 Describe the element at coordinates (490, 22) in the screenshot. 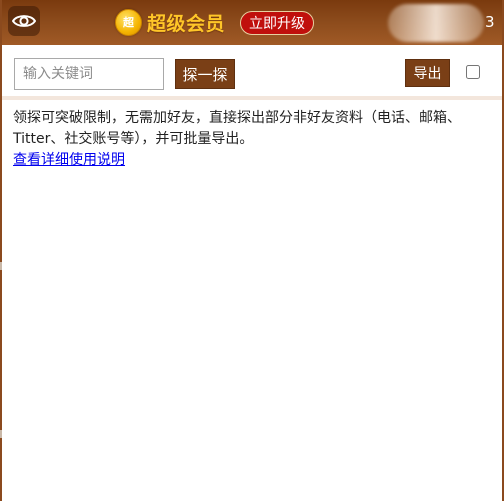

I see `count-badge: 3` at that location.